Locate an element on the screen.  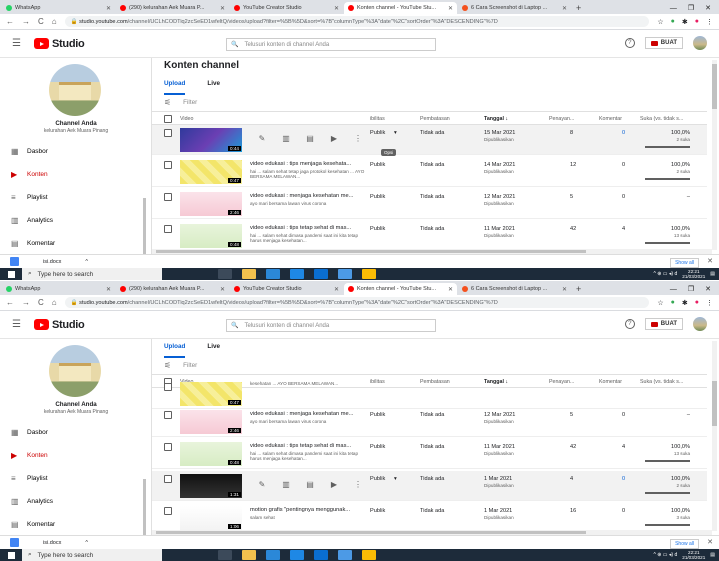
new-tab-button: + is located at coordinates (578, 289).